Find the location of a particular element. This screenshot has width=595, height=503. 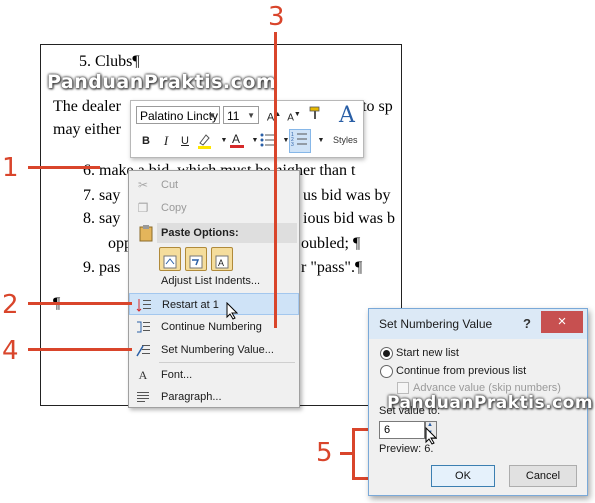

styles-icon: A is located at coordinates (347, 115).